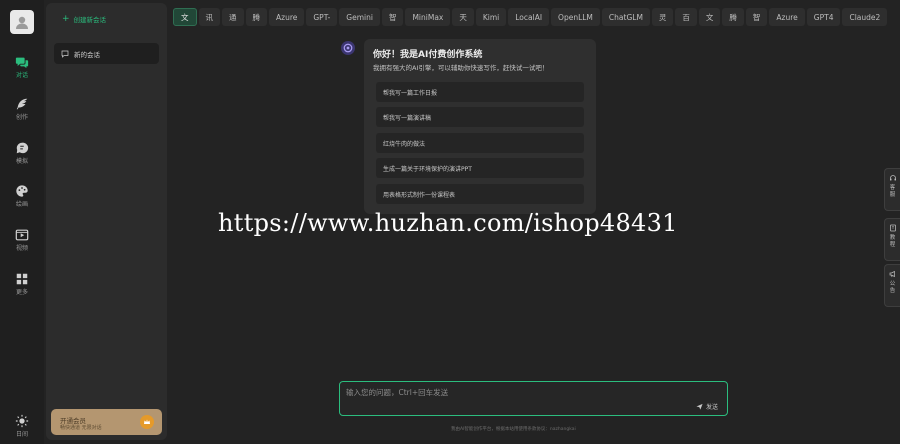 This screenshot has height=444, width=900. I want to click on nav-item-create: 创作, so click(22, 114).